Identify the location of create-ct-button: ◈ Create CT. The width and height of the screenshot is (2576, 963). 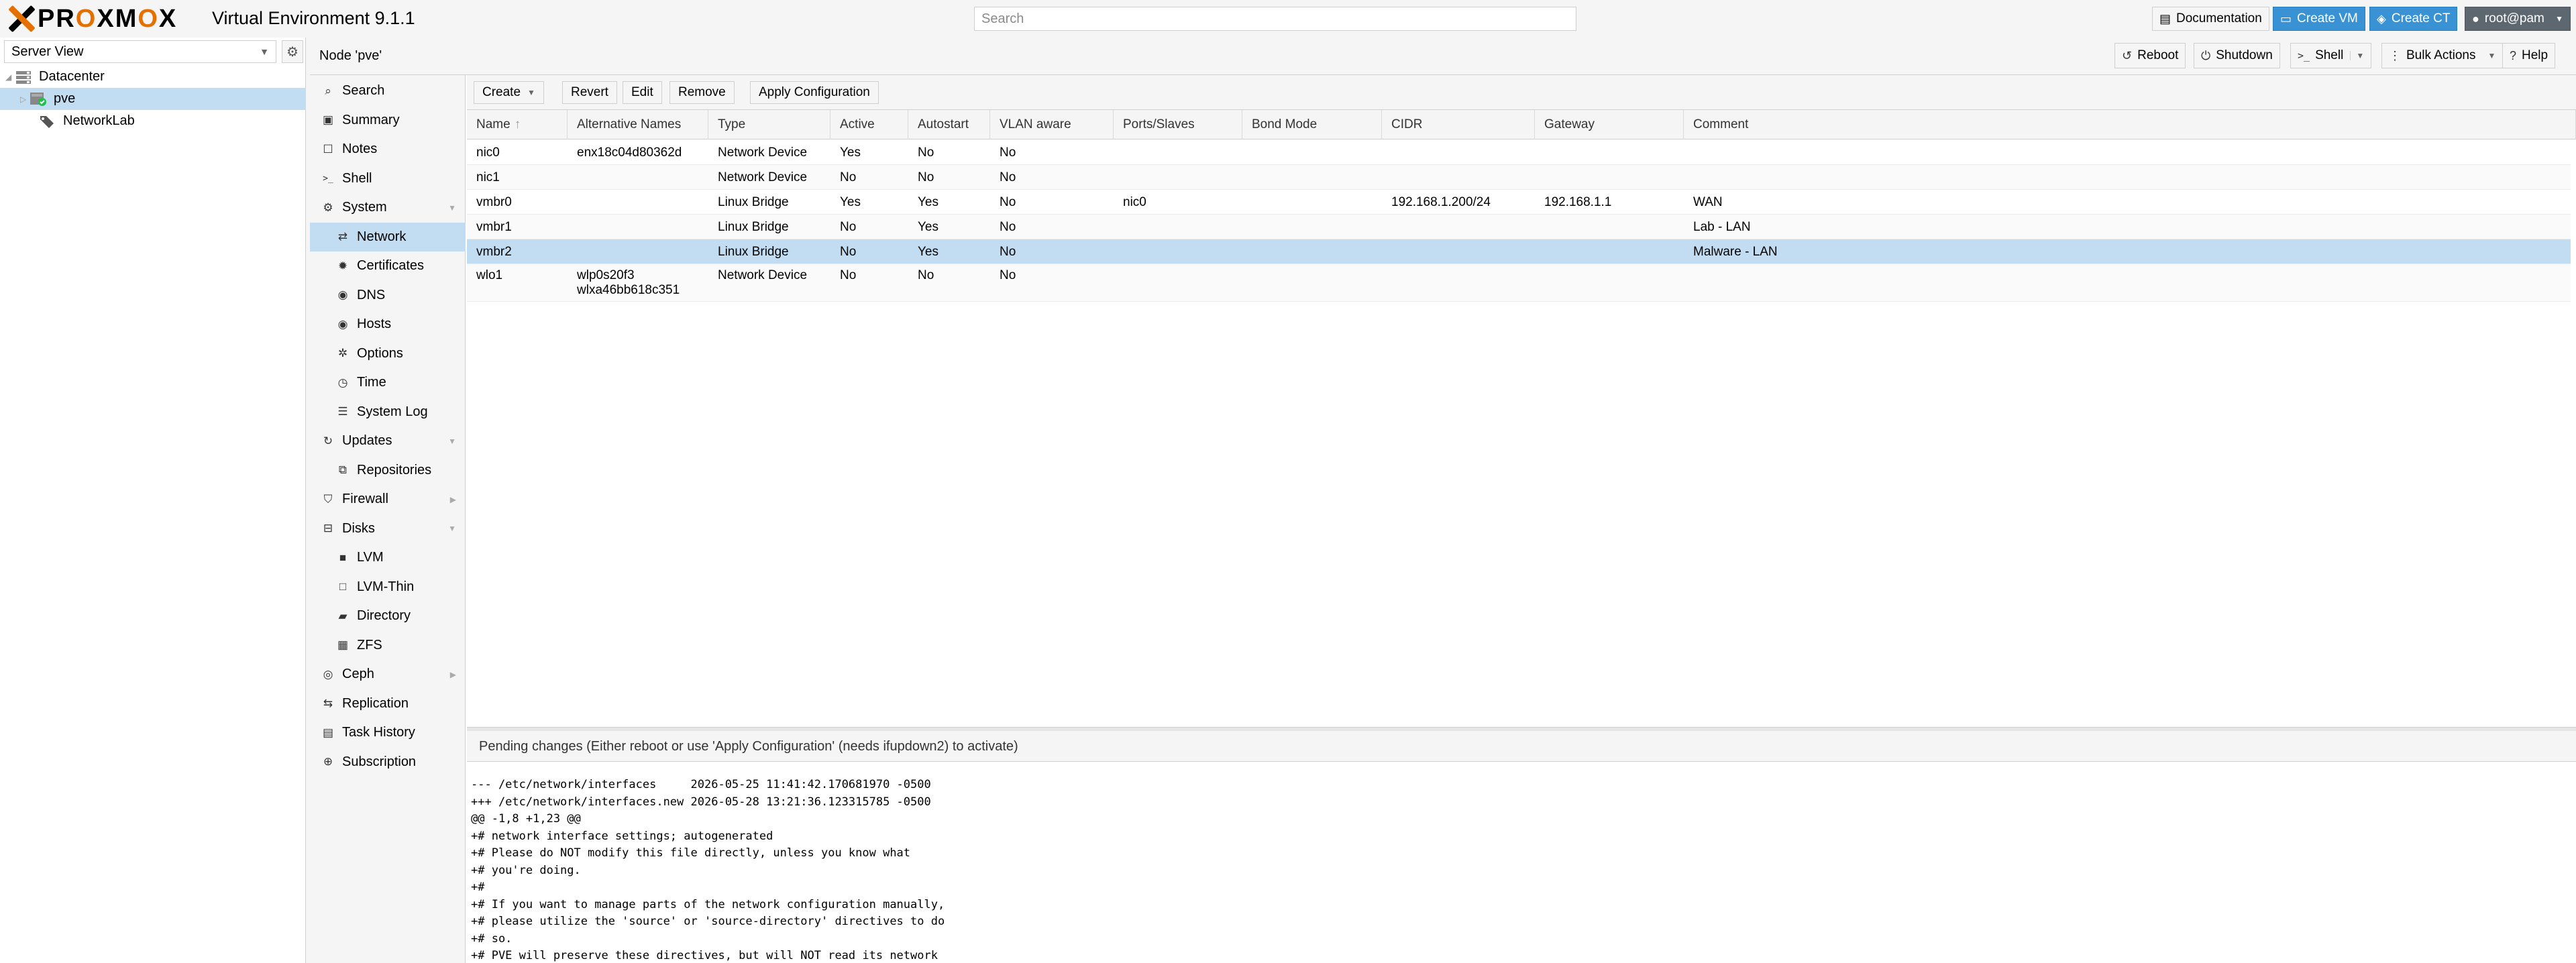
(2413, 19).